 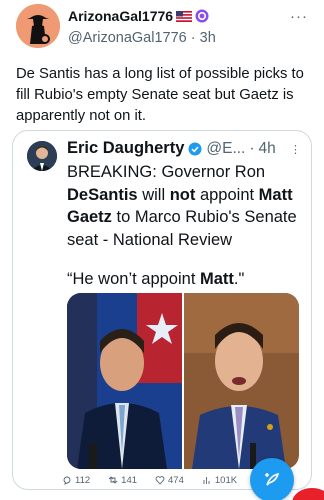 I want to click on repost-button: 141, so click(x=122, y=480).